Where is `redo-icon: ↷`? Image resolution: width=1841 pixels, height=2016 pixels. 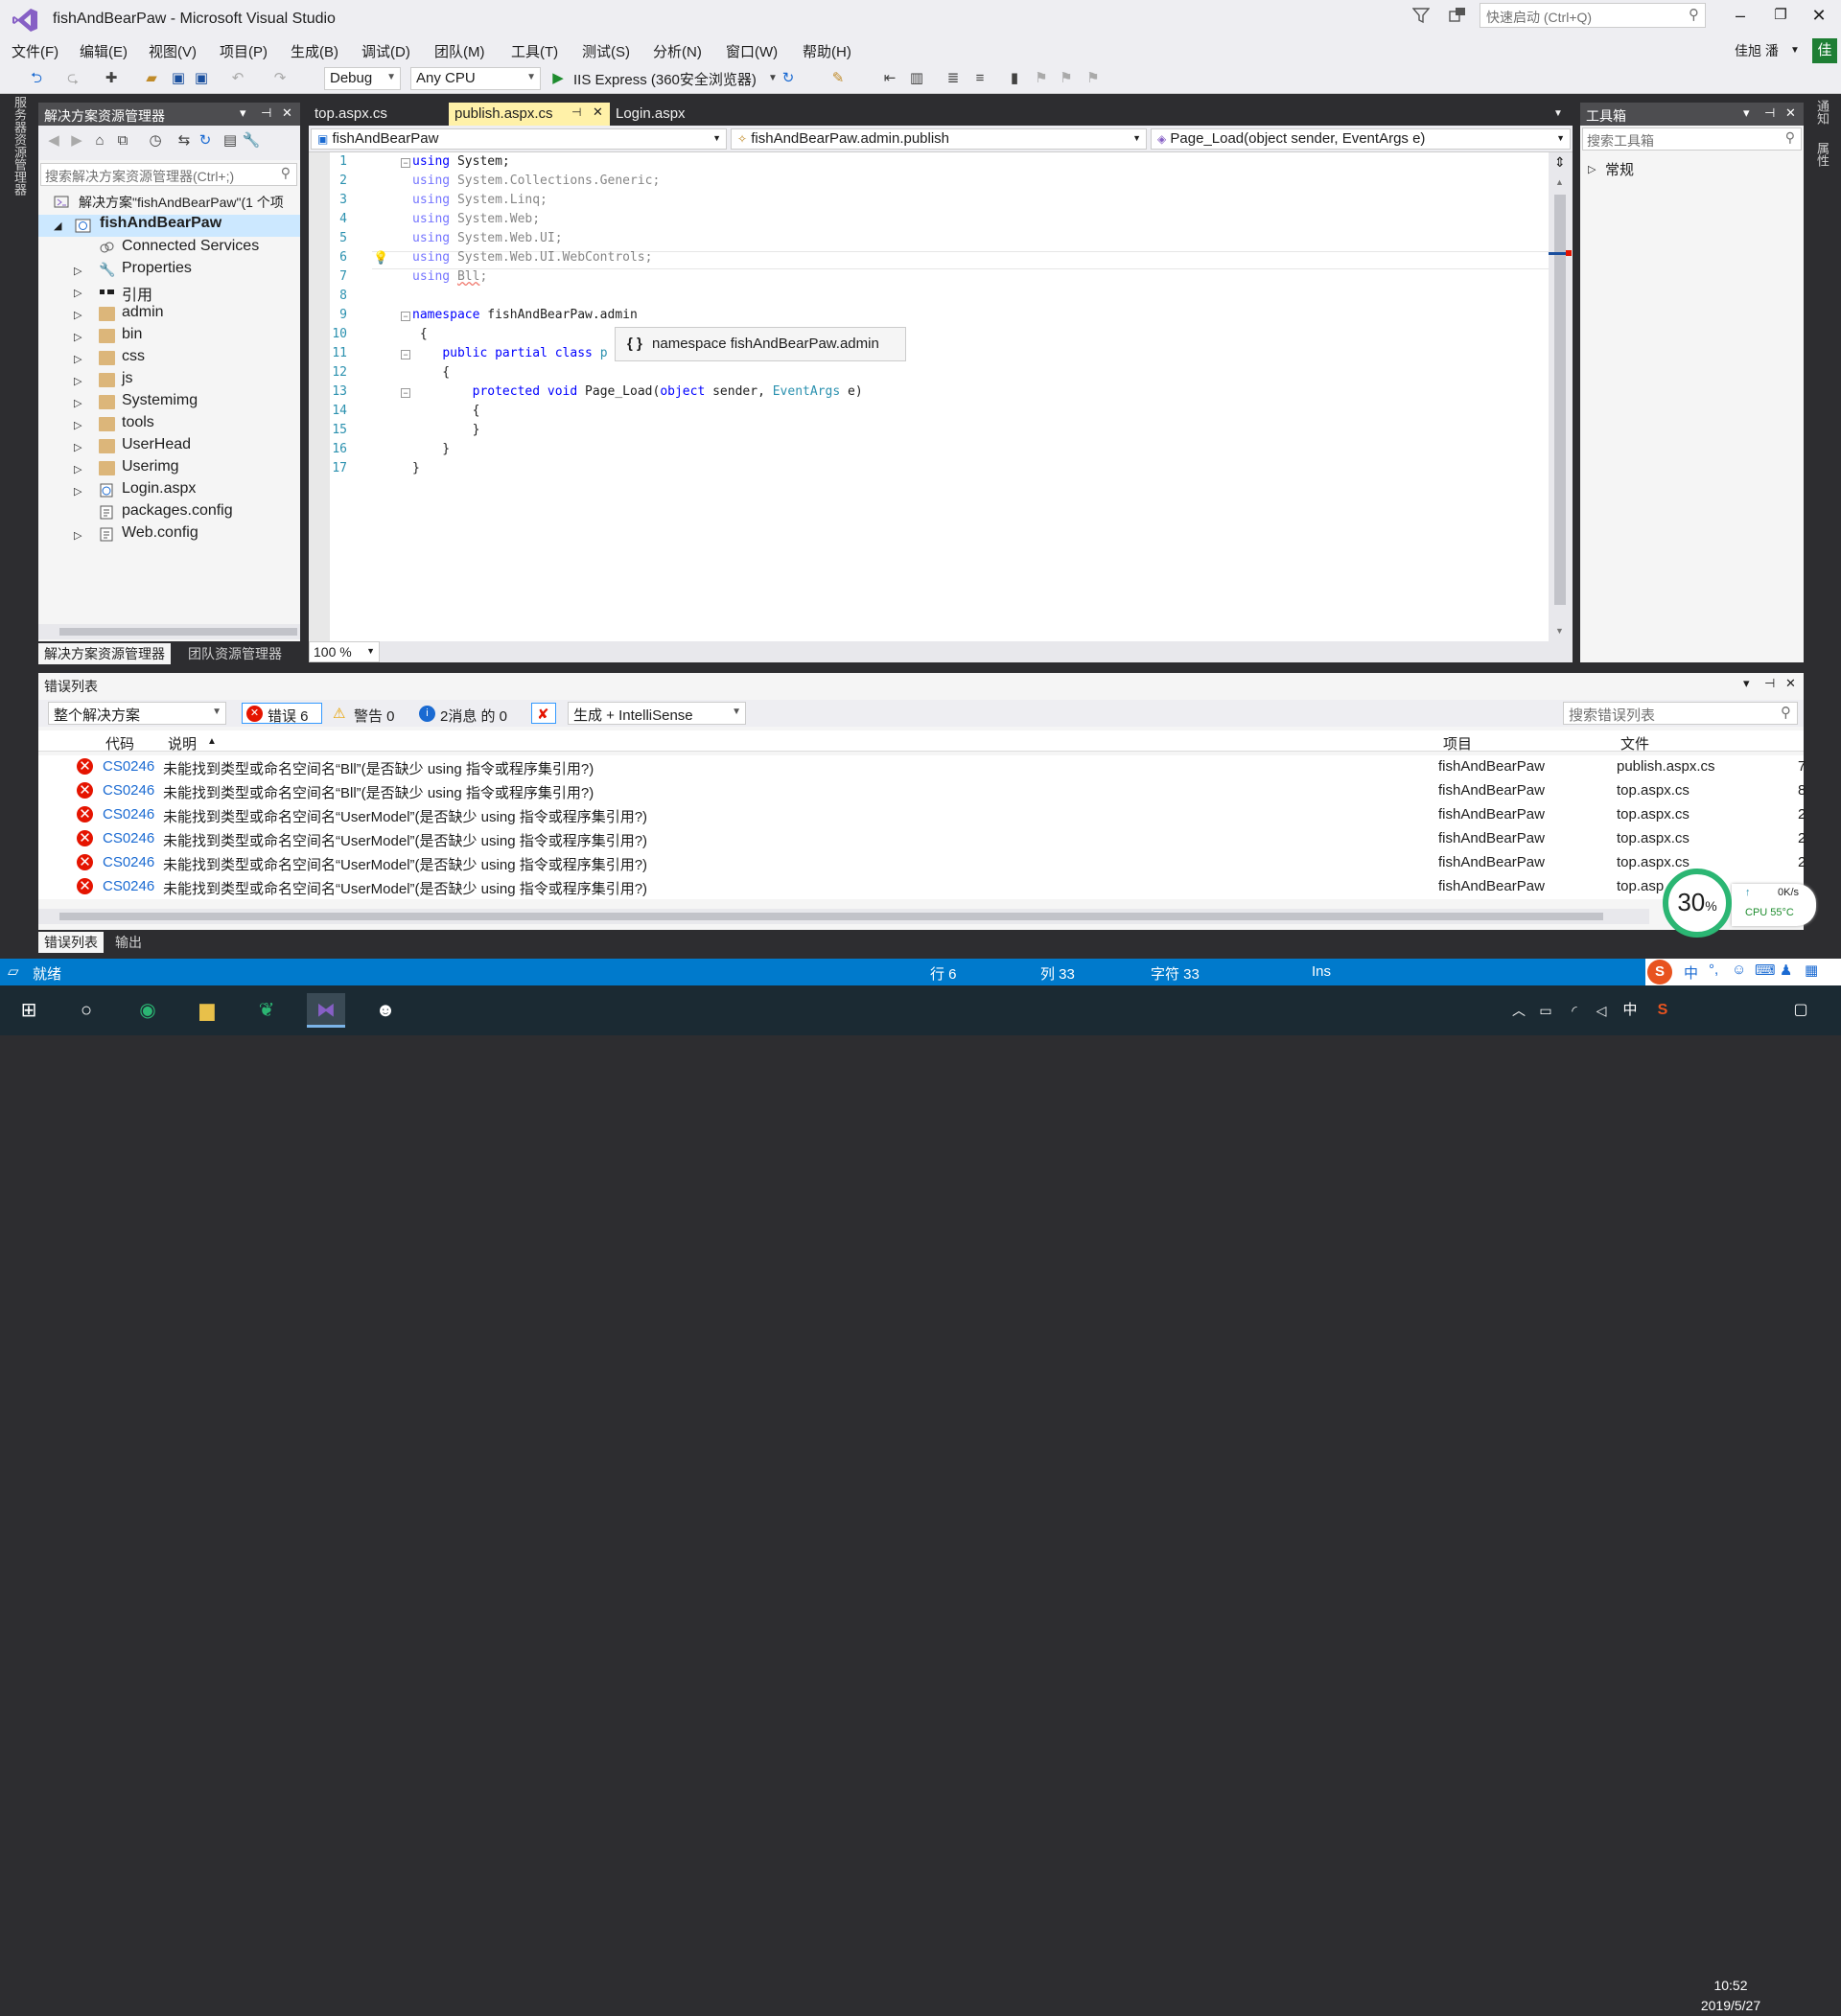
redo-icon: ↷ is located at coordinates (280, 78).